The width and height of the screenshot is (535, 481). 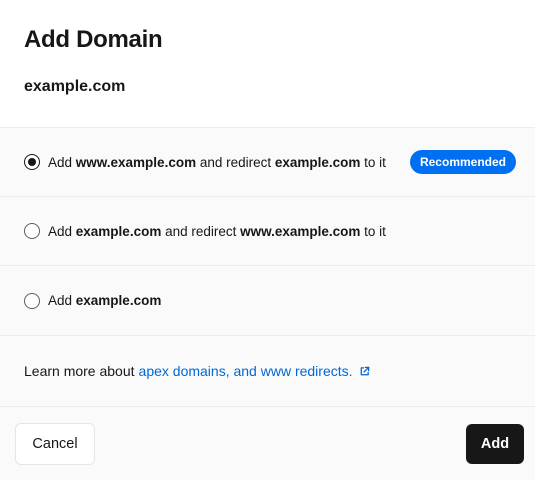 What do you see at coordinates (32, 162) in the screenshot?
I see `radio-button-selected` at bounding box center [32, 162].